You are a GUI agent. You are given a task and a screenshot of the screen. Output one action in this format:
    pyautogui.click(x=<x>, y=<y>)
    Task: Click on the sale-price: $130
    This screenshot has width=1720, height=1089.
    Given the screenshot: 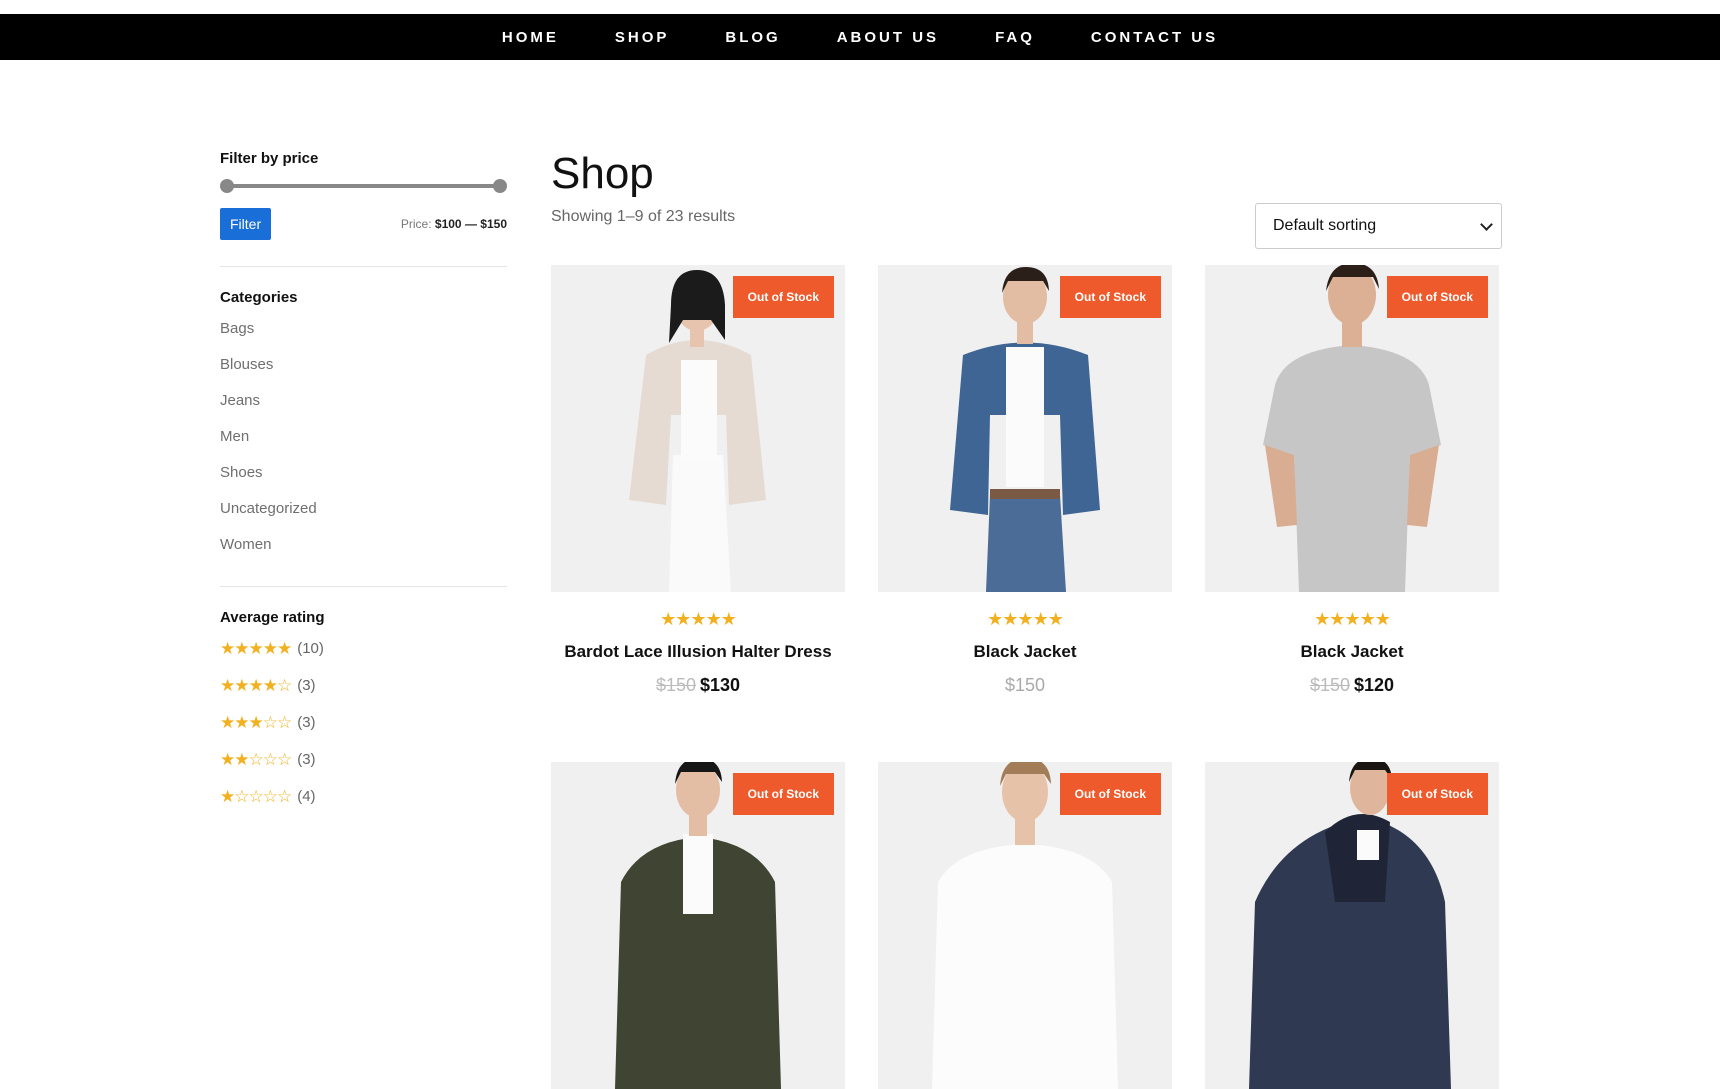 What is the action you would take?
    pyautogui.click(x=720, y=685)
    